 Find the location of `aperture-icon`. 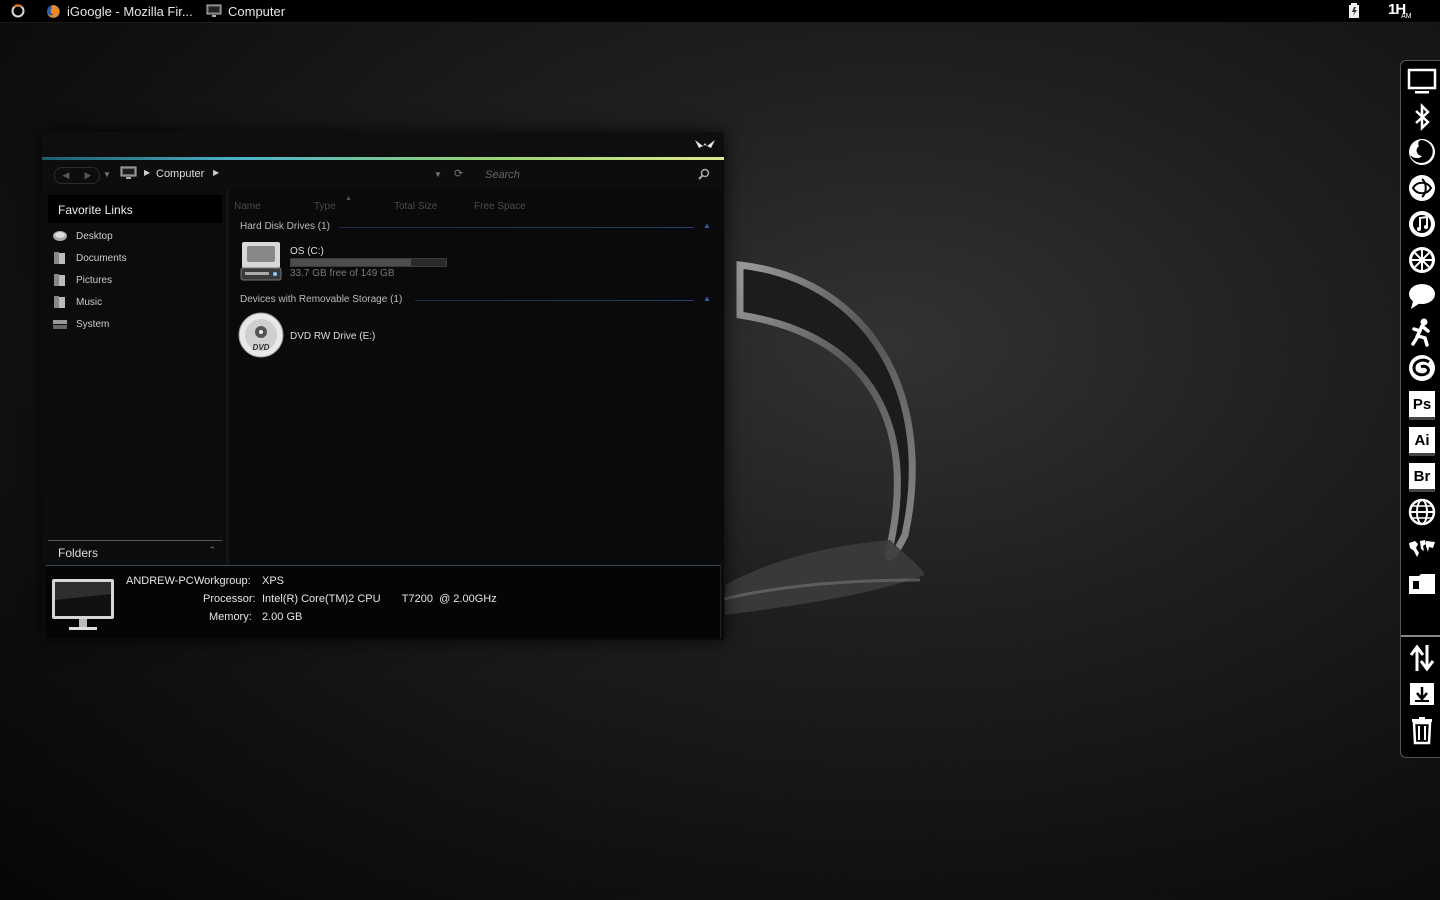

aperture-icon is located at coordinates (1422, 260).